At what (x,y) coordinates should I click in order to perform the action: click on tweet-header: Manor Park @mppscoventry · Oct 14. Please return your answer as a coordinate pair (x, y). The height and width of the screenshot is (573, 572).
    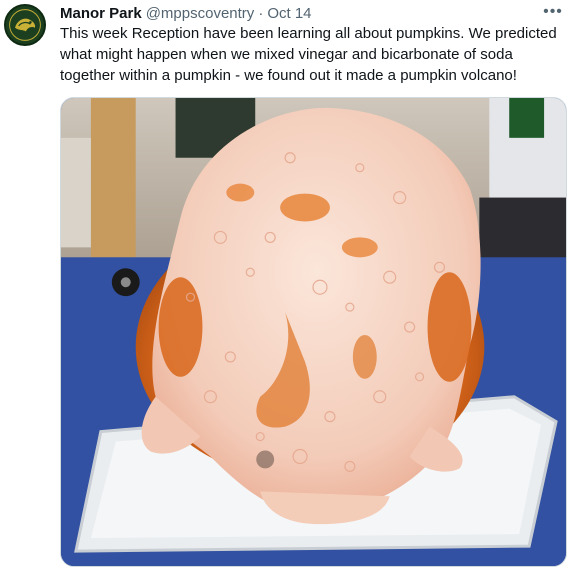
    Looking at the image, I should click on (186, 13).